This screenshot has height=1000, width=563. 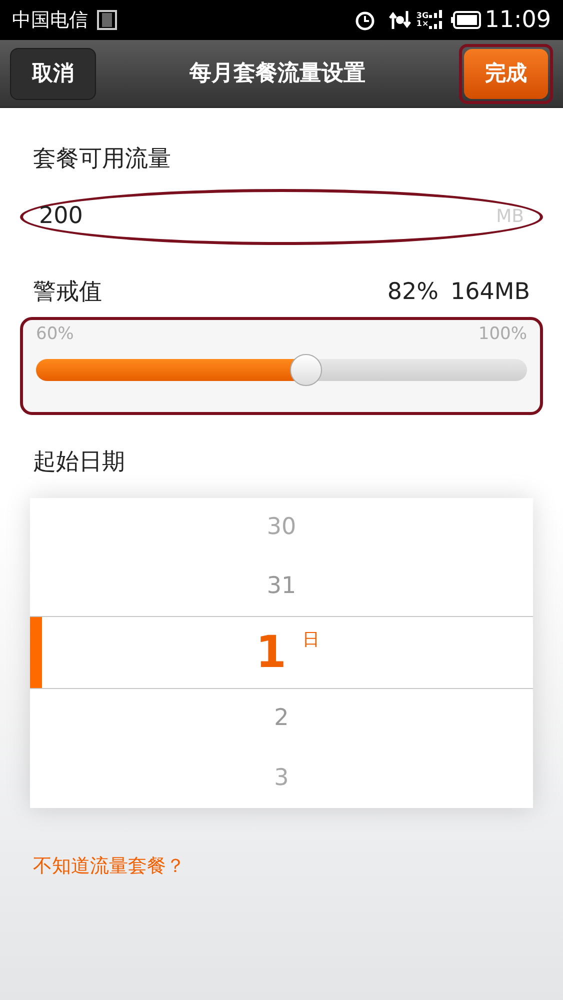 I want to click on warning-percent: 82%, so click(x=412, y=292).